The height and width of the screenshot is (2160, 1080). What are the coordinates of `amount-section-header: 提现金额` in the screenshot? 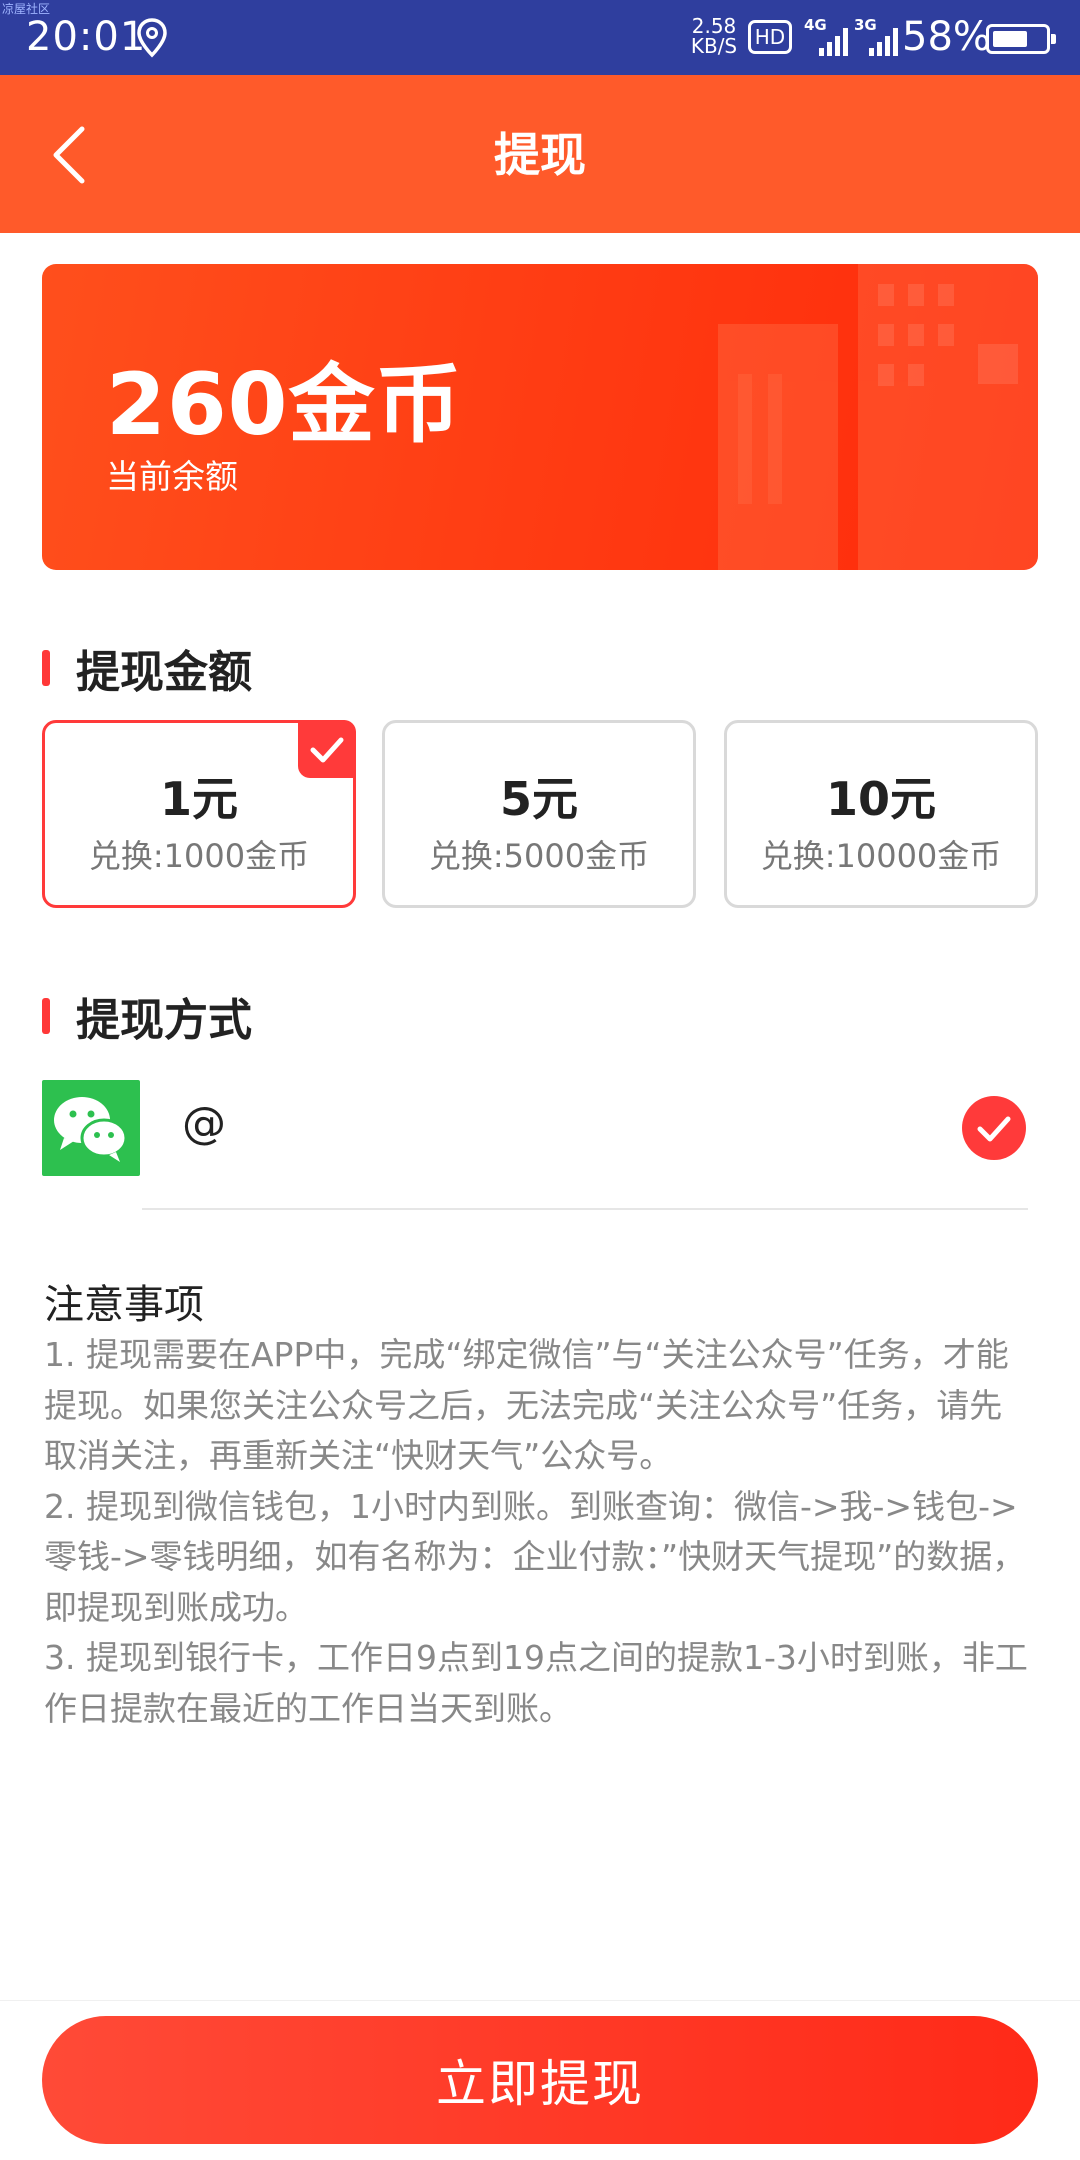 It's located at (147, 668).